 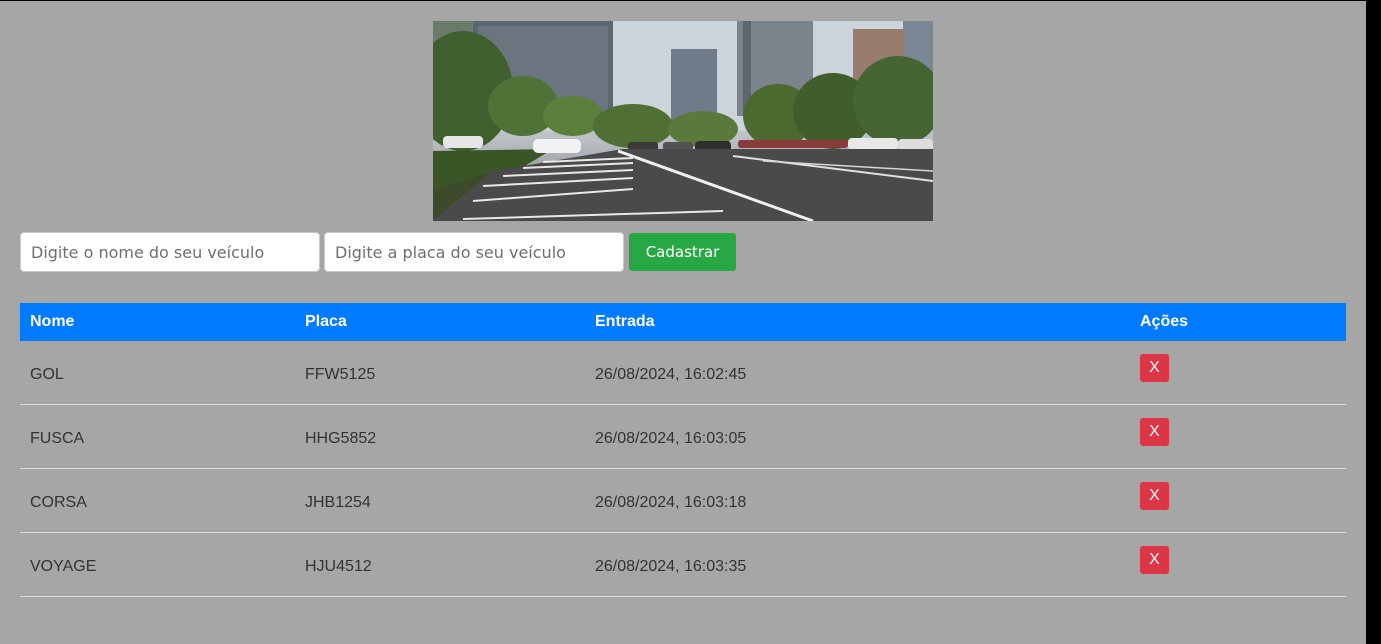 What do you see at coordinates (157, 500) in the screenshot?
I see `vehicle-name-cell: CORSA` at bounding box center [157, 500].